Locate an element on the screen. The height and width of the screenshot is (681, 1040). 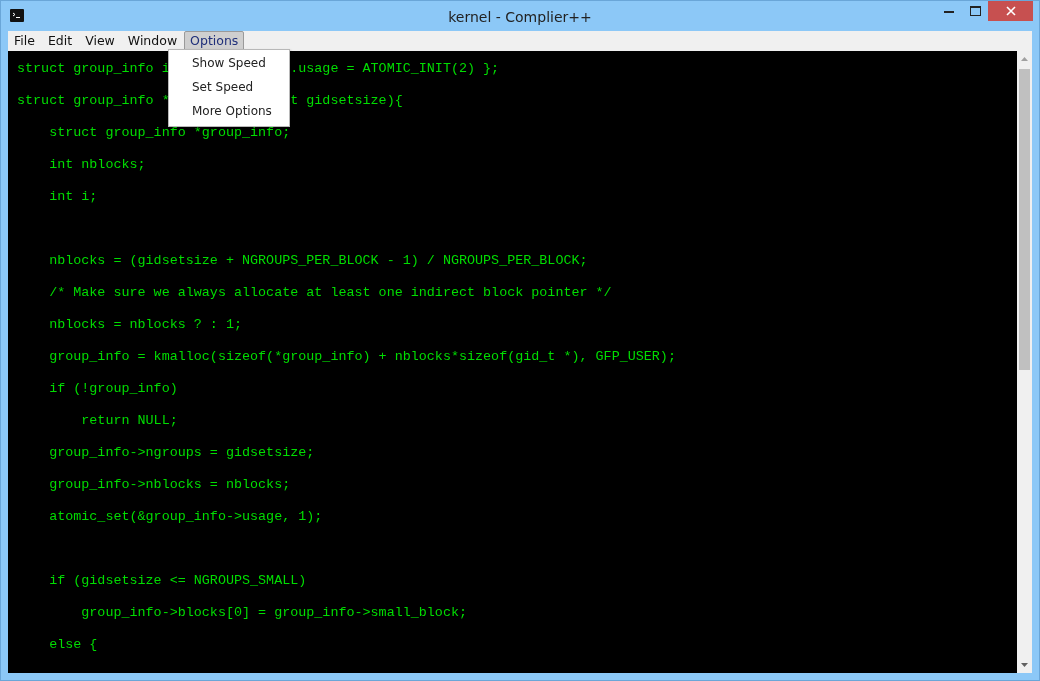
scroll-down-icon is located at coordinates (1024, 665).